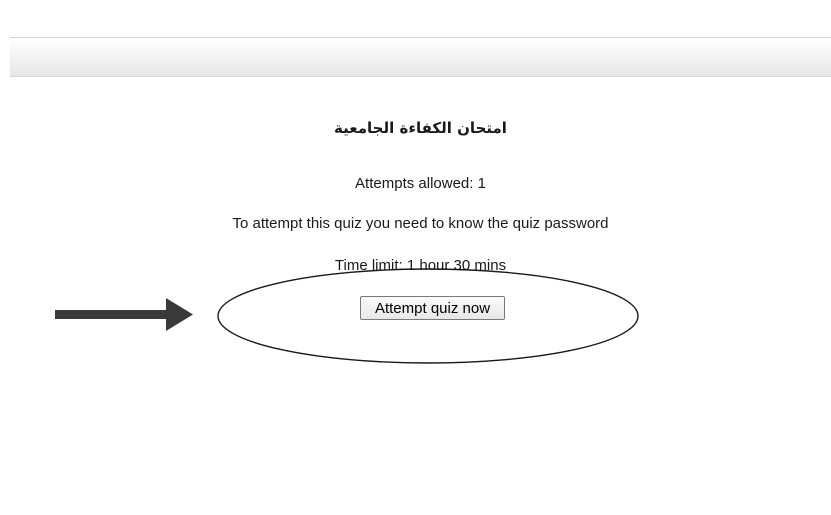  What do you see at coordinates (420, 183) in the screenshot?
I see `attempts-allowed-text: Attempts allowed: 1` at bounding box center [420, 183].